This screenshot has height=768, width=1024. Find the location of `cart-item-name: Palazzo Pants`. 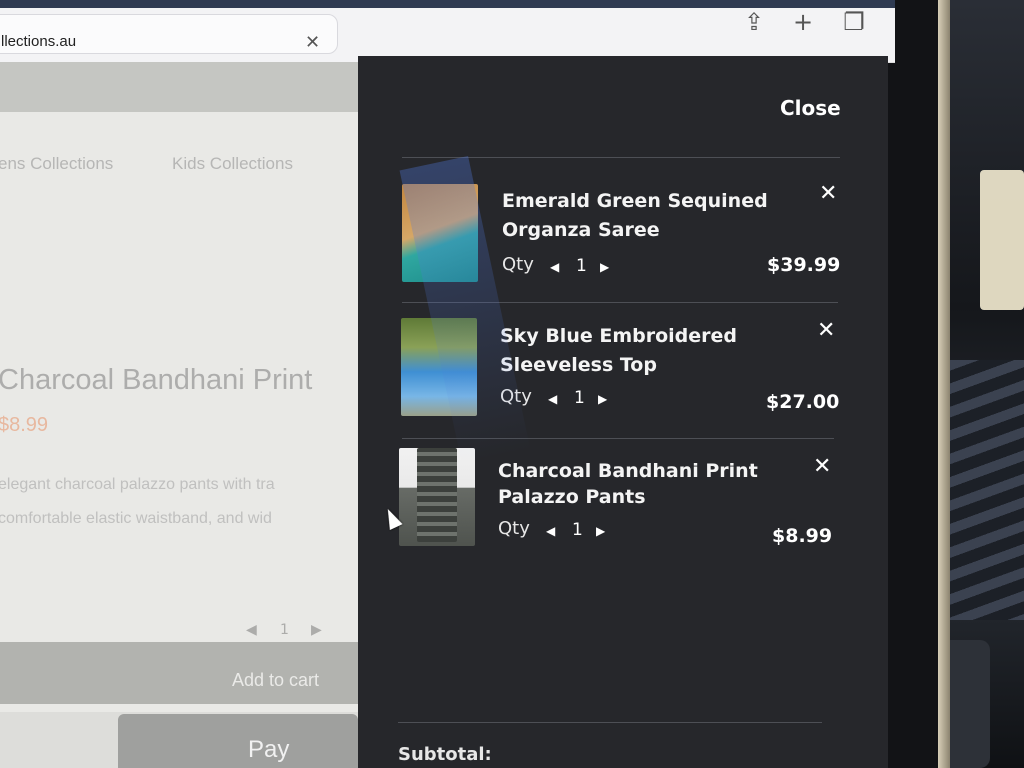

cart-item-name: Palazzo Pants is located at coordinates (572, 497).